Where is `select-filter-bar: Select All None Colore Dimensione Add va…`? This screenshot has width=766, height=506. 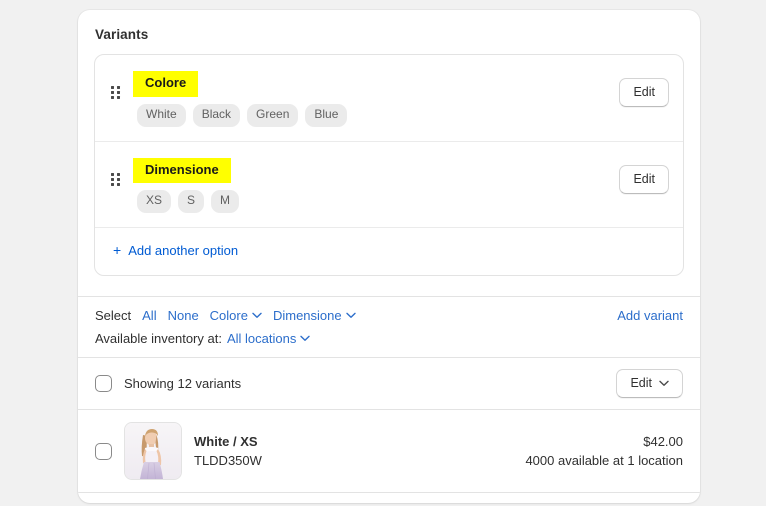
select-filter-bar: Select All None Colore Dimensione Add va… is located at coordinates (389, 326).